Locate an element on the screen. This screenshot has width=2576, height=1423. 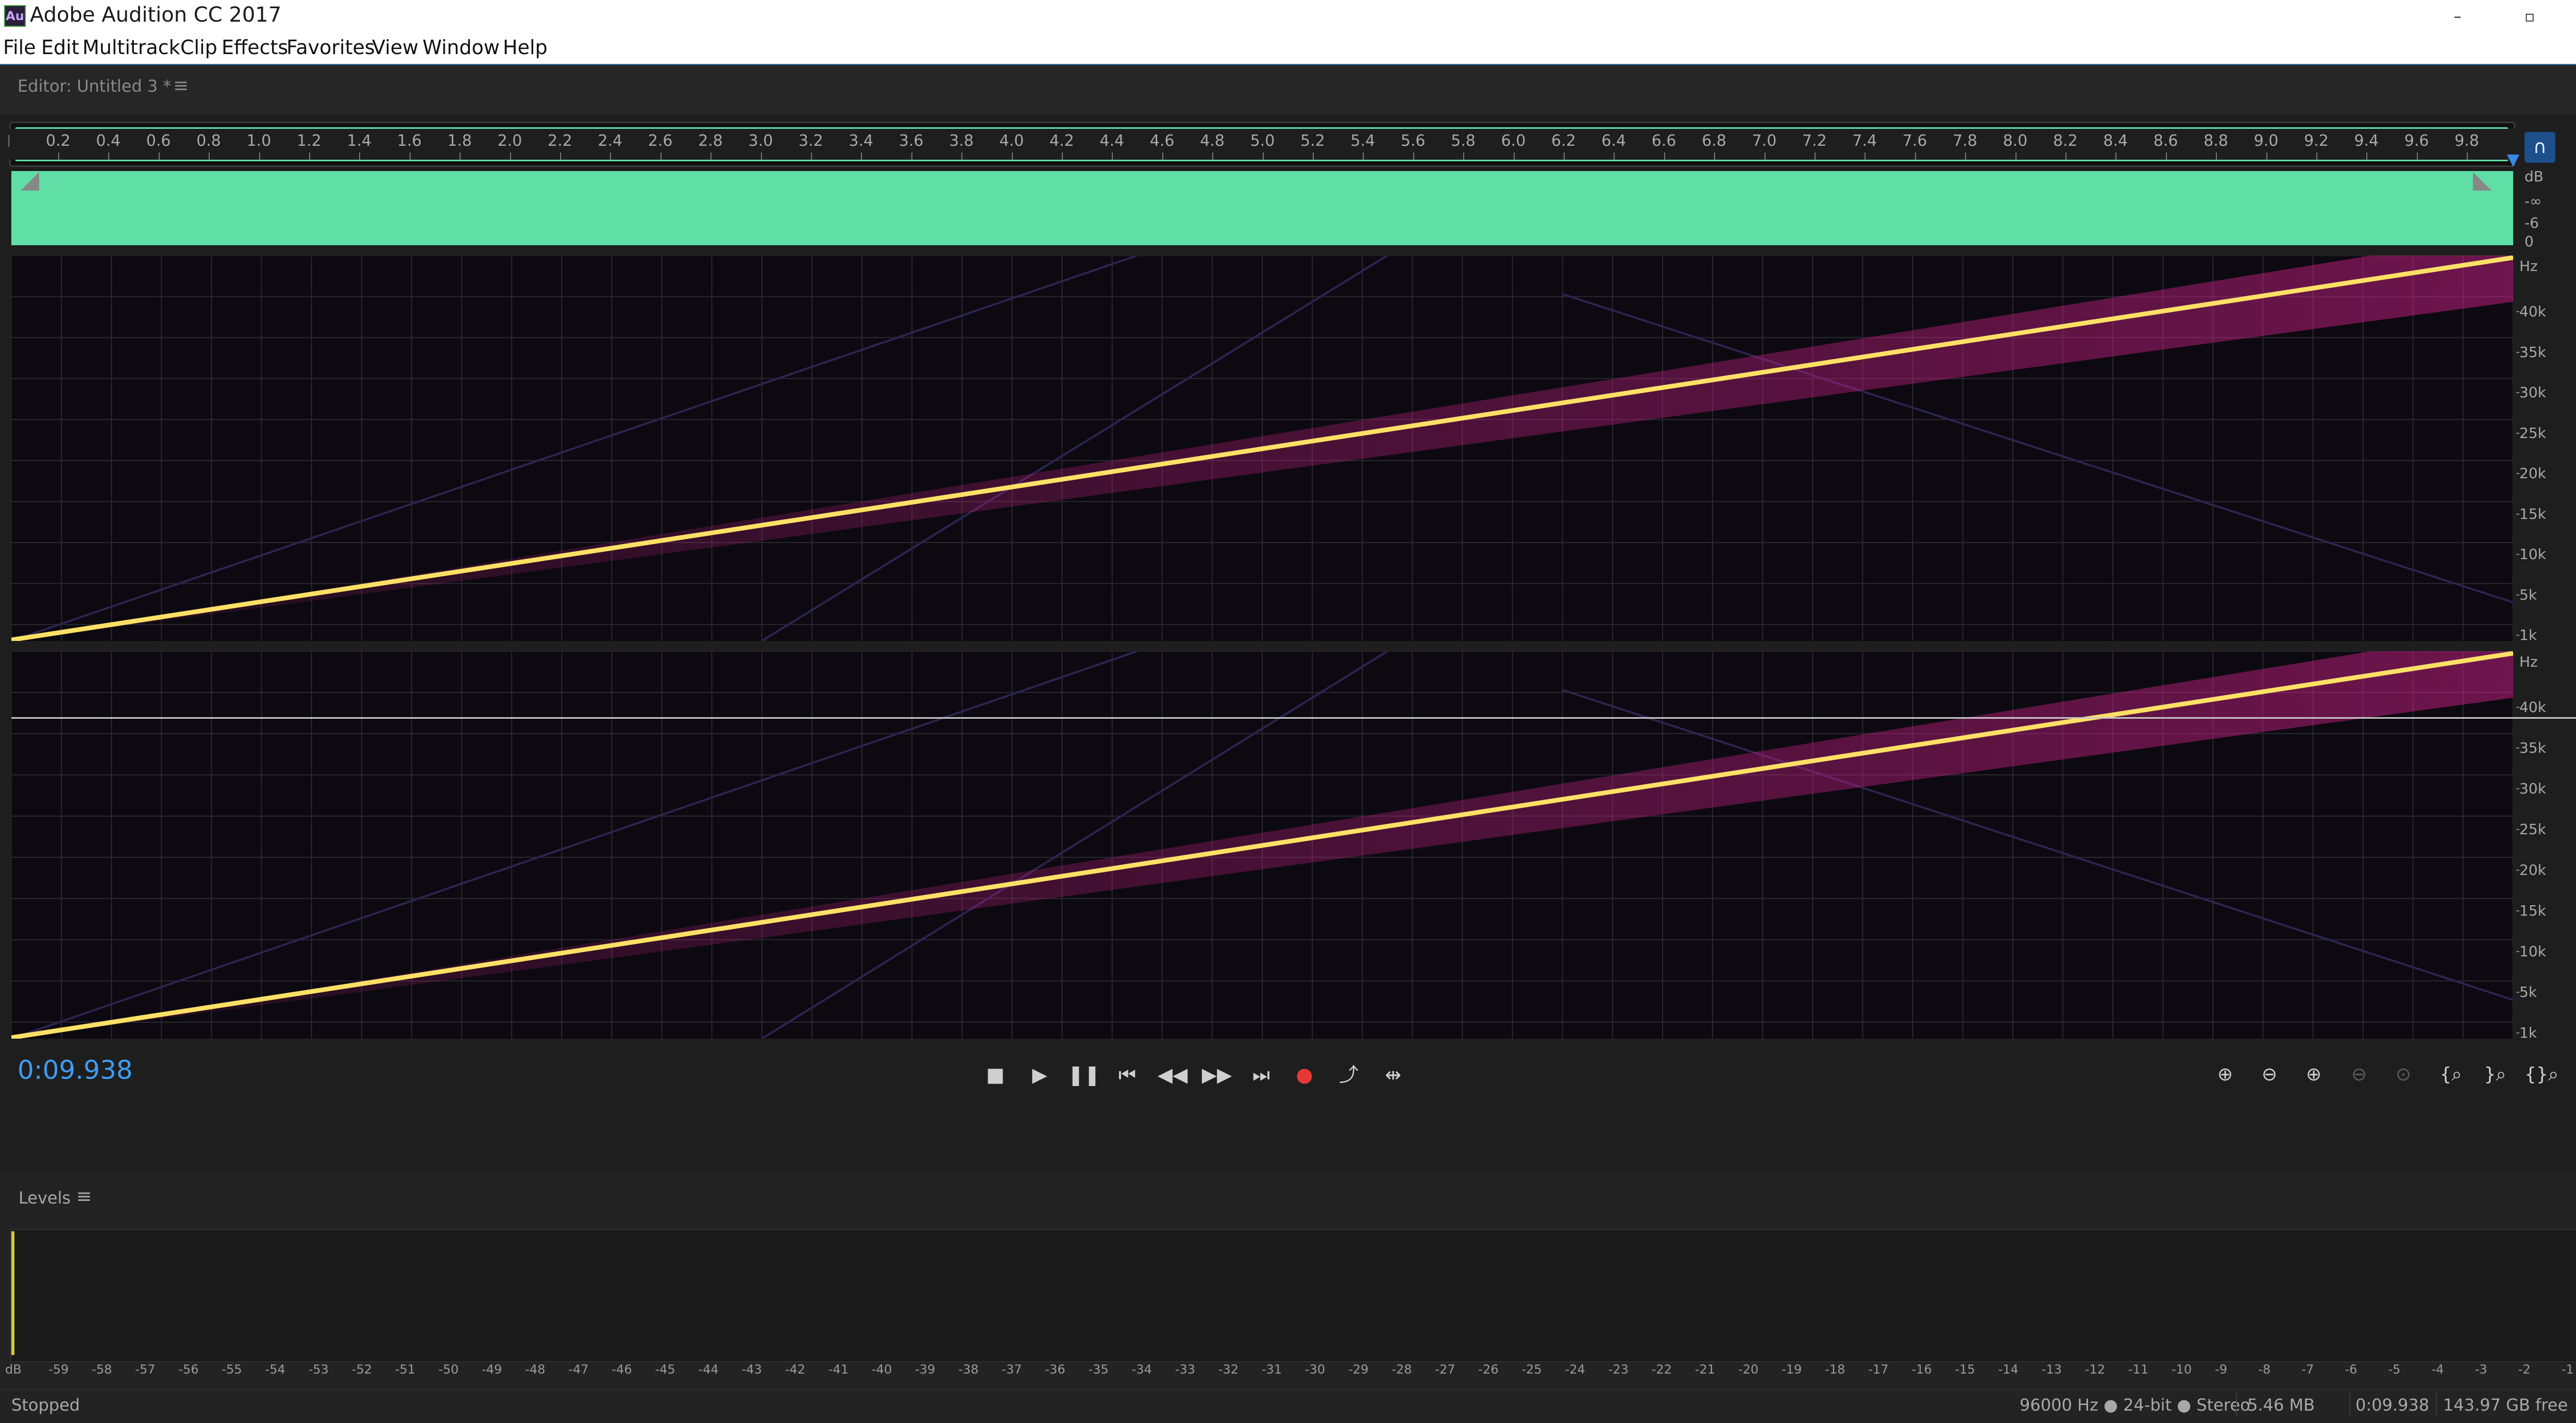
level-scale-label: -39 is located at coordinates (925, 1369).